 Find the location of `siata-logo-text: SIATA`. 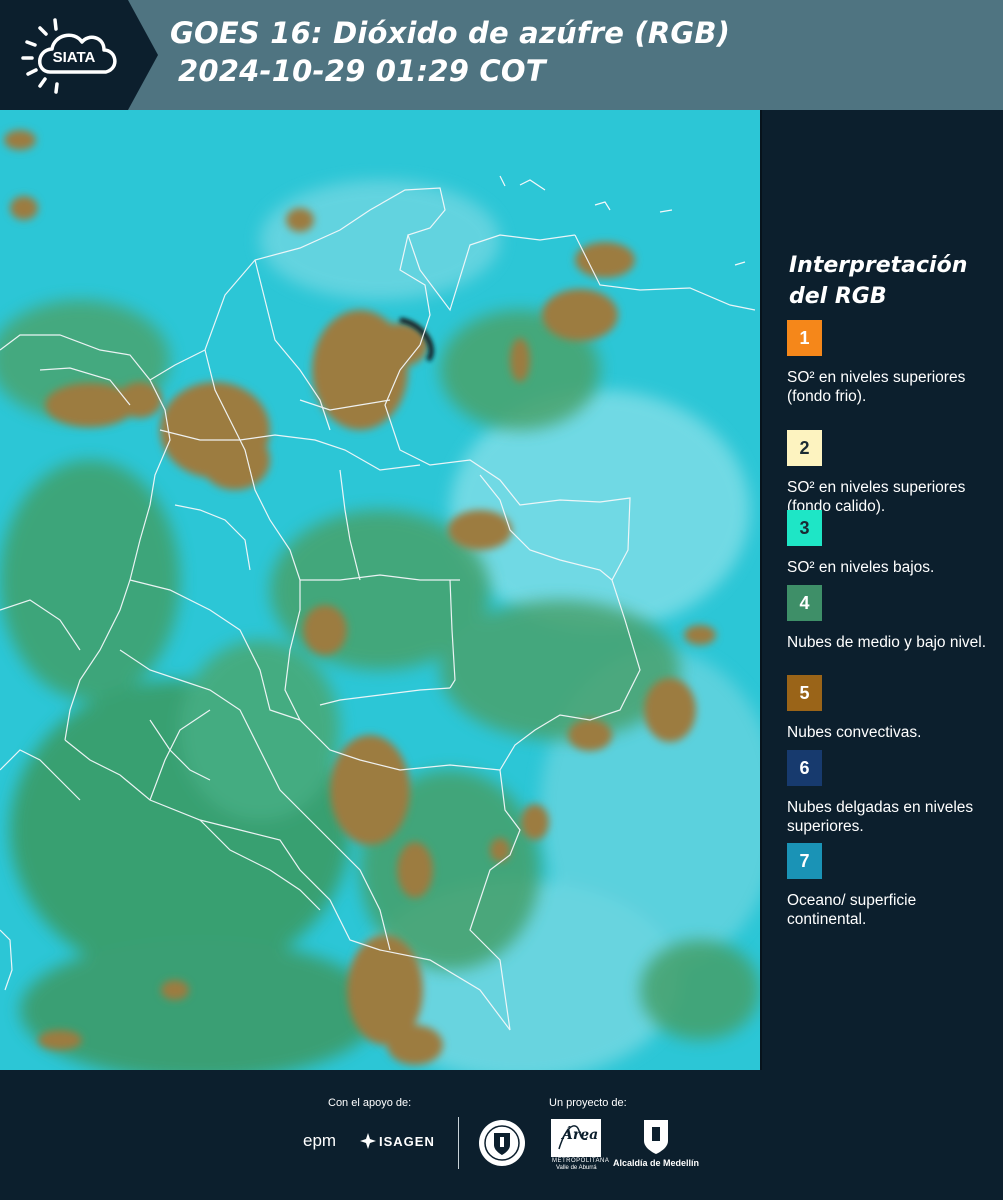

siata-logo-text: SIATA is located at coordinates (74, 57).